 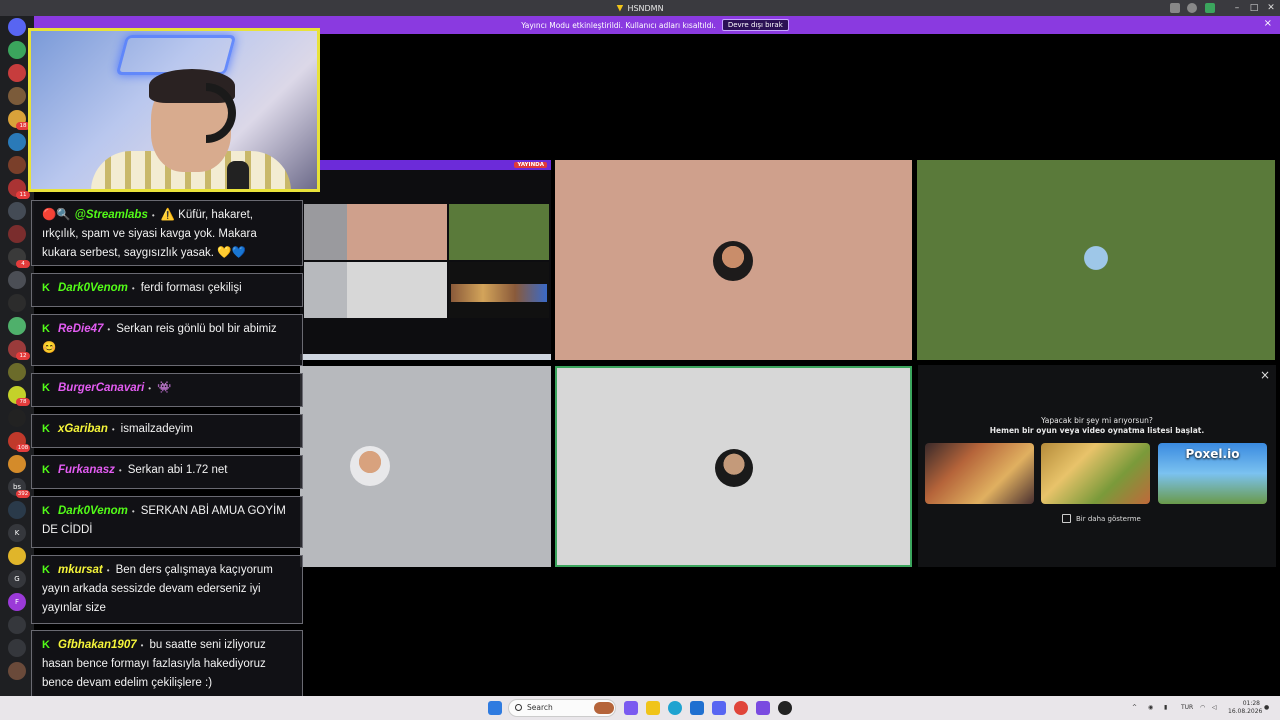 I want to click on clock: 01:28 16.08.2026, so click(x=1245, y=708).